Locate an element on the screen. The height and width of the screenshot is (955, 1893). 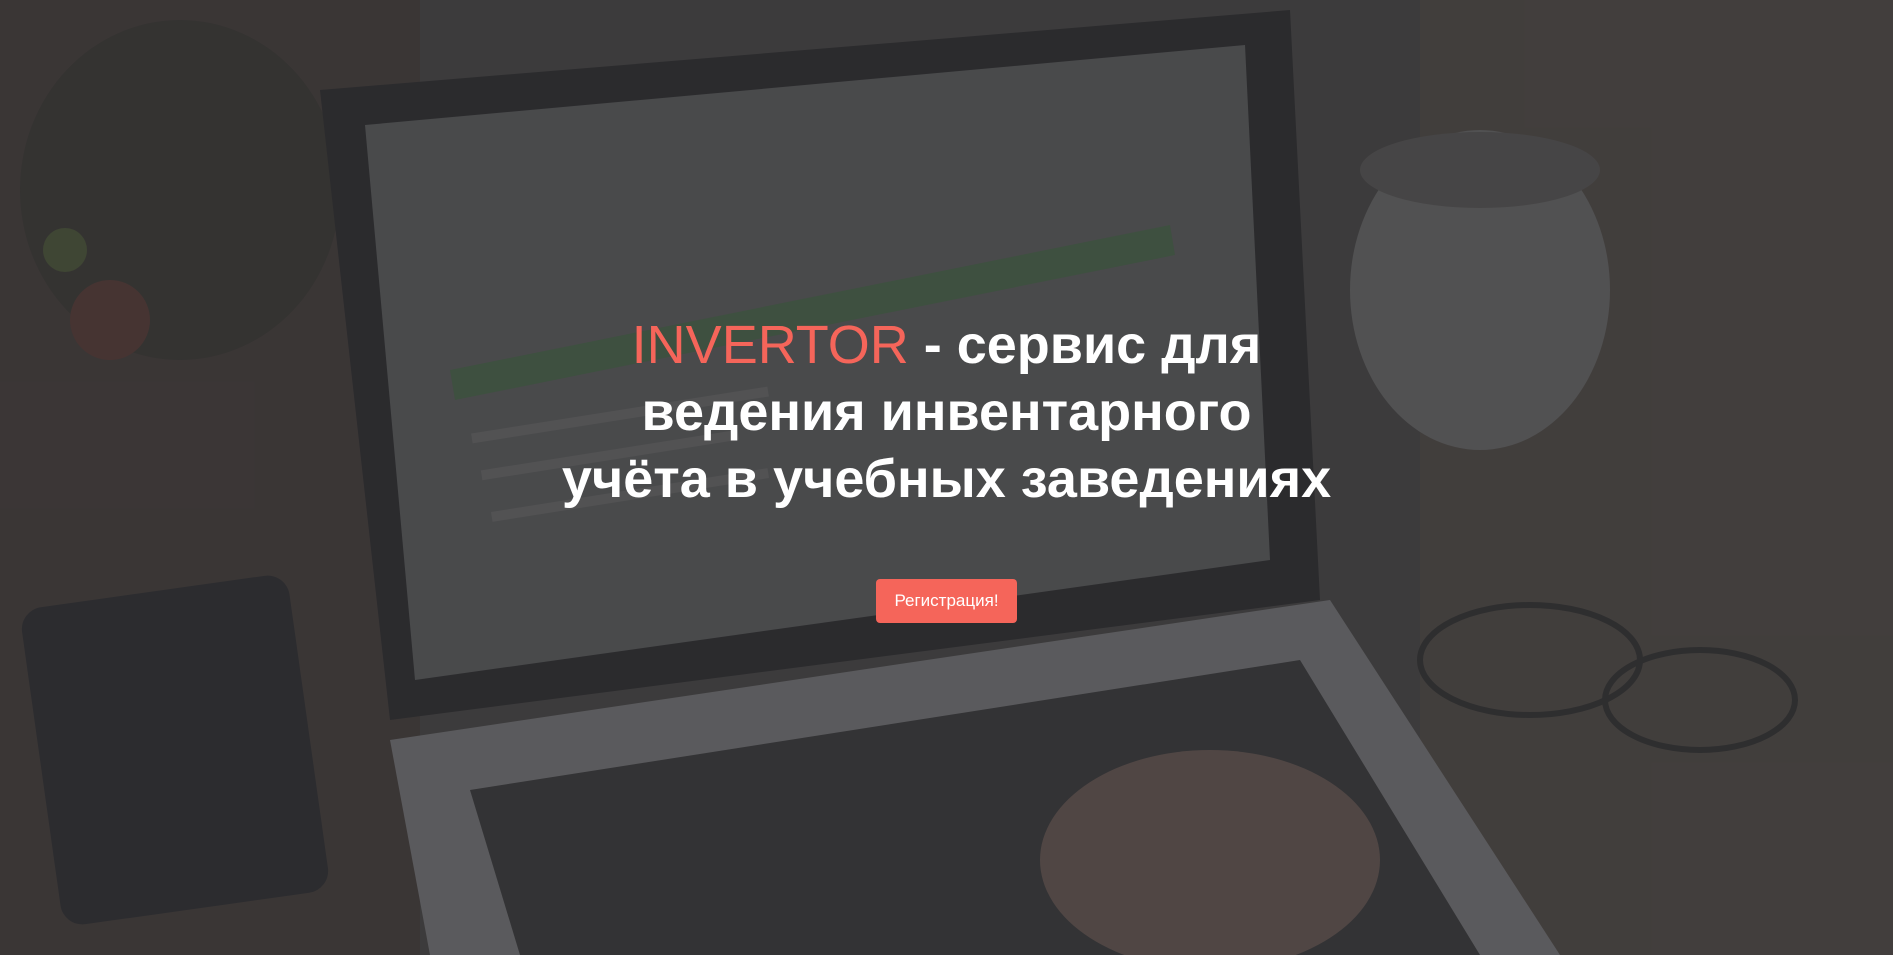
headline-line3: учёта в учебных заведениях is located at coordinates (946, 479).